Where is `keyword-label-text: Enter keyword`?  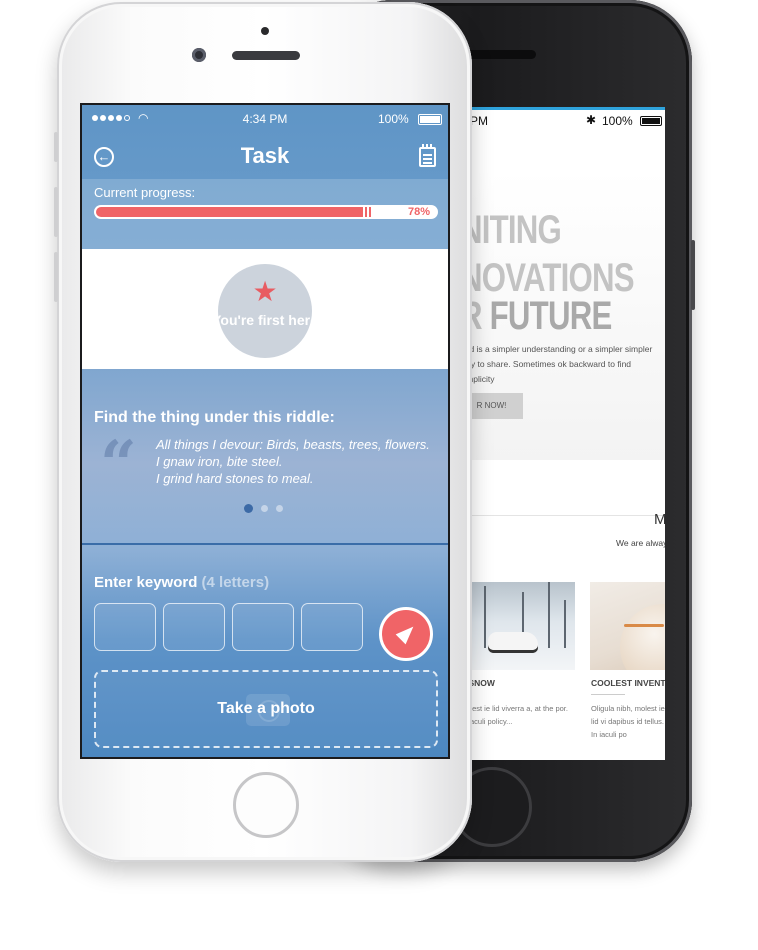
keyword-label-text: Enter keyword is located at coordinates (146, 582).